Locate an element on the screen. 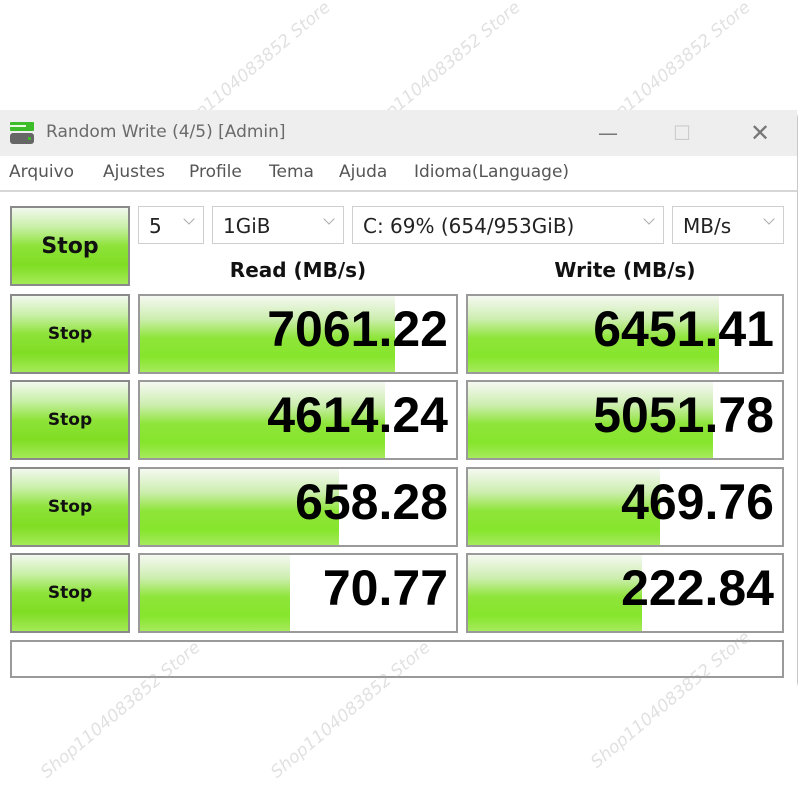 The width and height of the screenshot is (800, 800). read-result-meter: 4614.24 is located at coordinates (298, 420).